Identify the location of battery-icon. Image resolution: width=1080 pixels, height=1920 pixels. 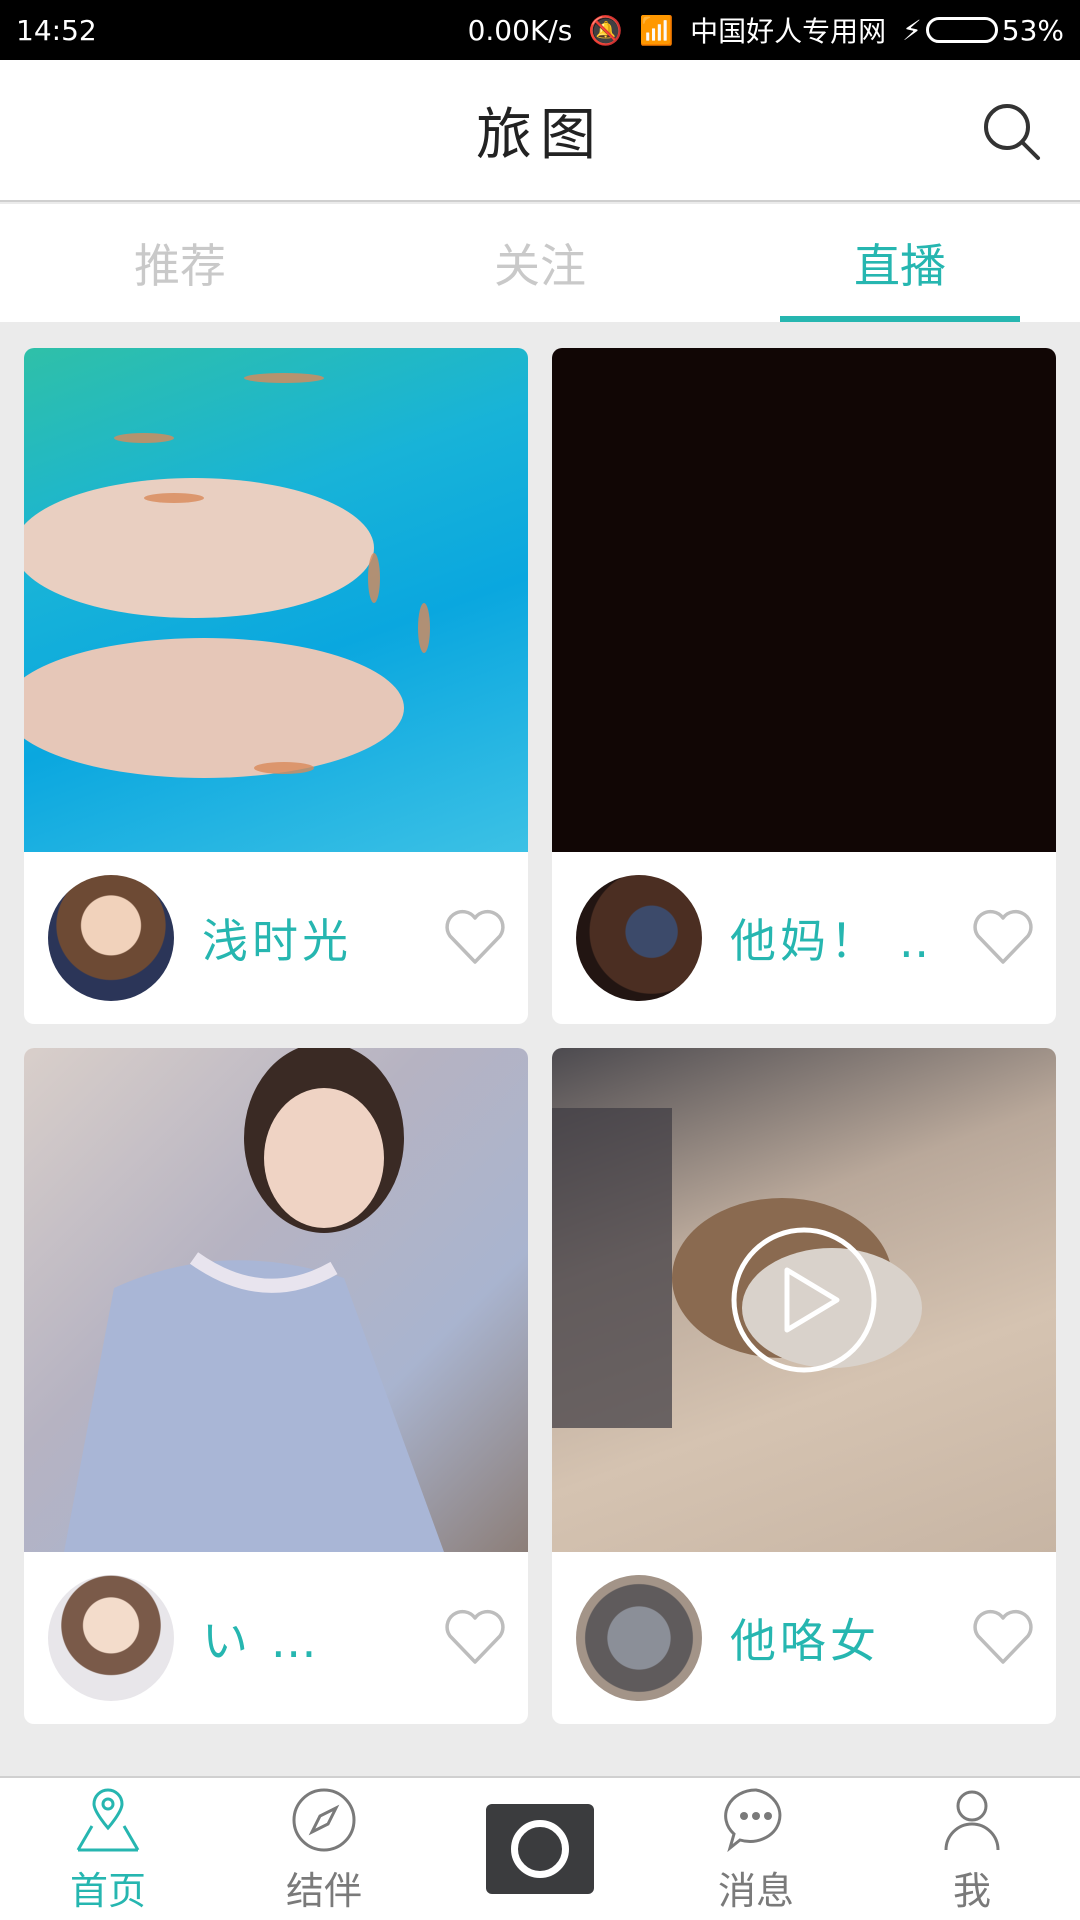
(961, 30).